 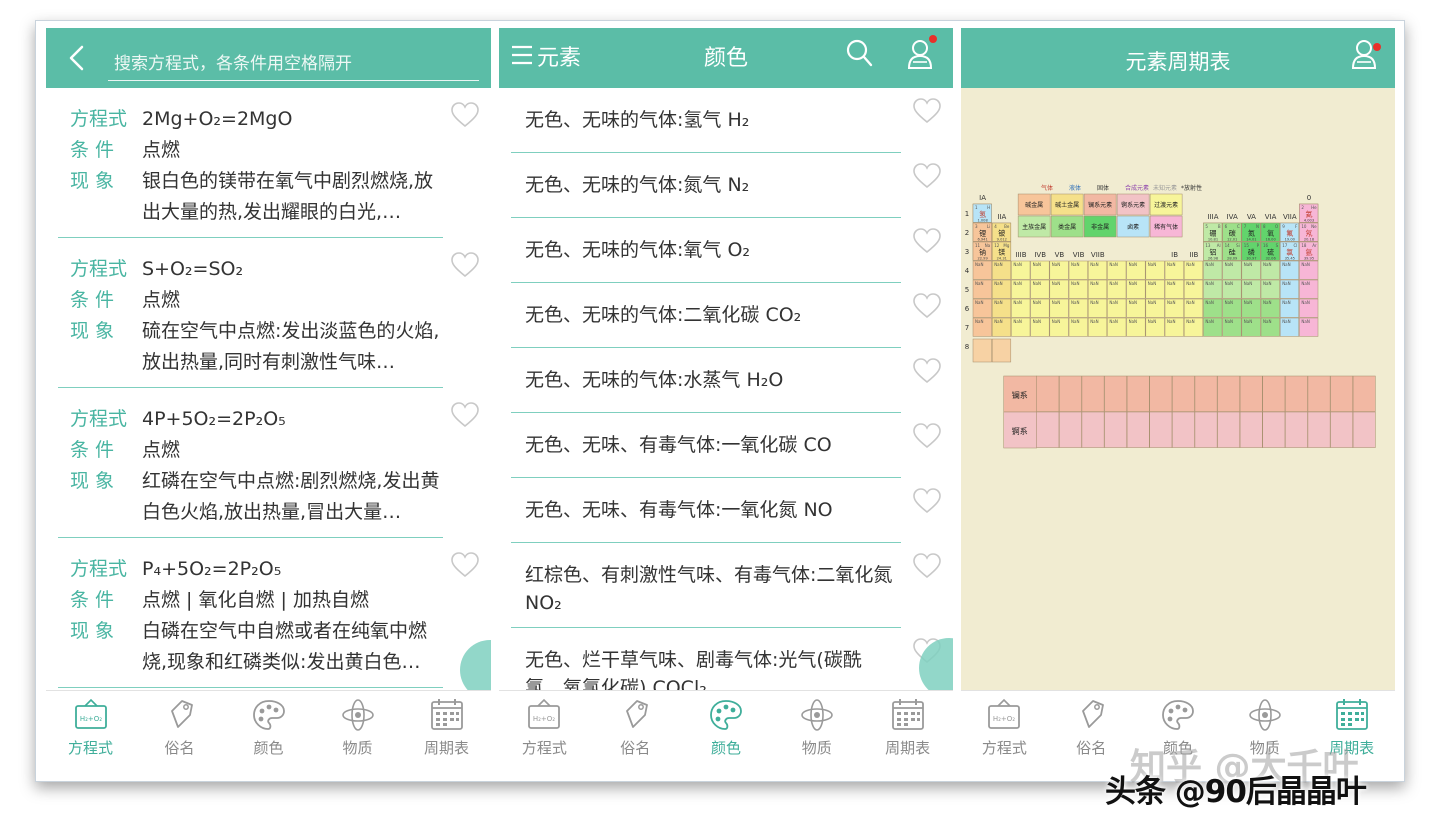 I want to click on category-legend-label: 卤素, so click(x=1133, y=227).